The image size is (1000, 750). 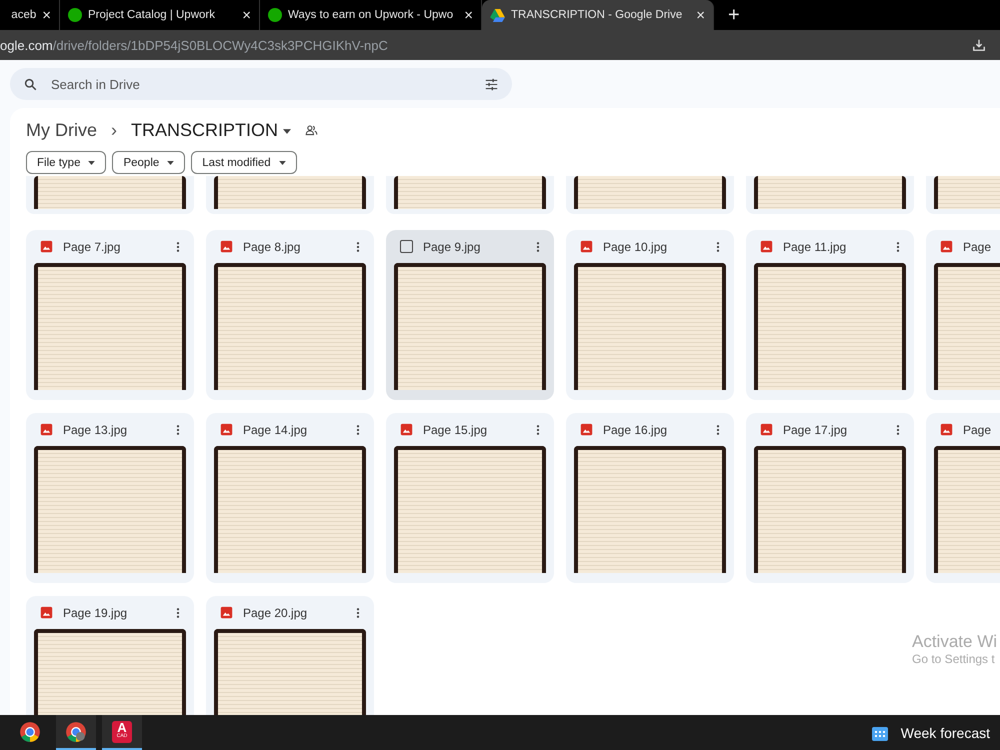 I want to click on activation-title: Activate Wi, so click(x=955, y=642).